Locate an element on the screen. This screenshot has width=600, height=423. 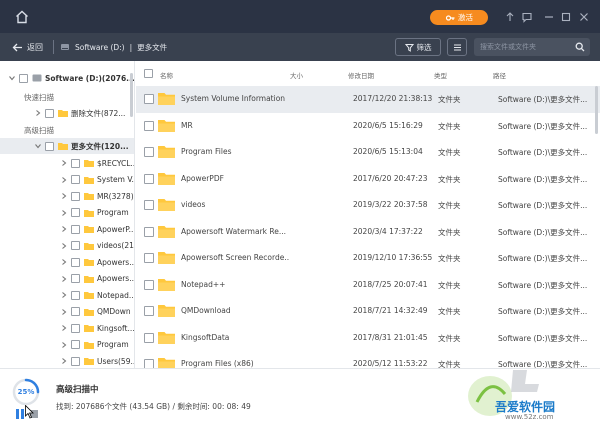
column-name: 名称 is located at coordinates (166, 75).